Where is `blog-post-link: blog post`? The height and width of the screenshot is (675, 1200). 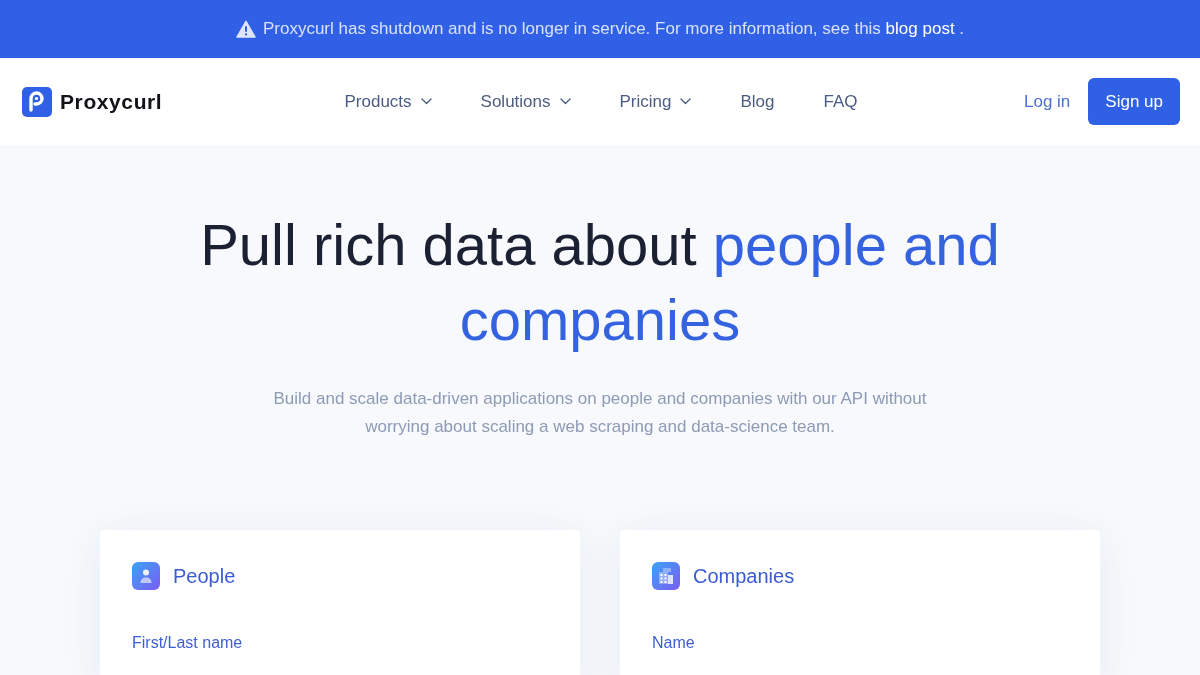
blog-post-link: blog post is located at coordinates (920, 28).